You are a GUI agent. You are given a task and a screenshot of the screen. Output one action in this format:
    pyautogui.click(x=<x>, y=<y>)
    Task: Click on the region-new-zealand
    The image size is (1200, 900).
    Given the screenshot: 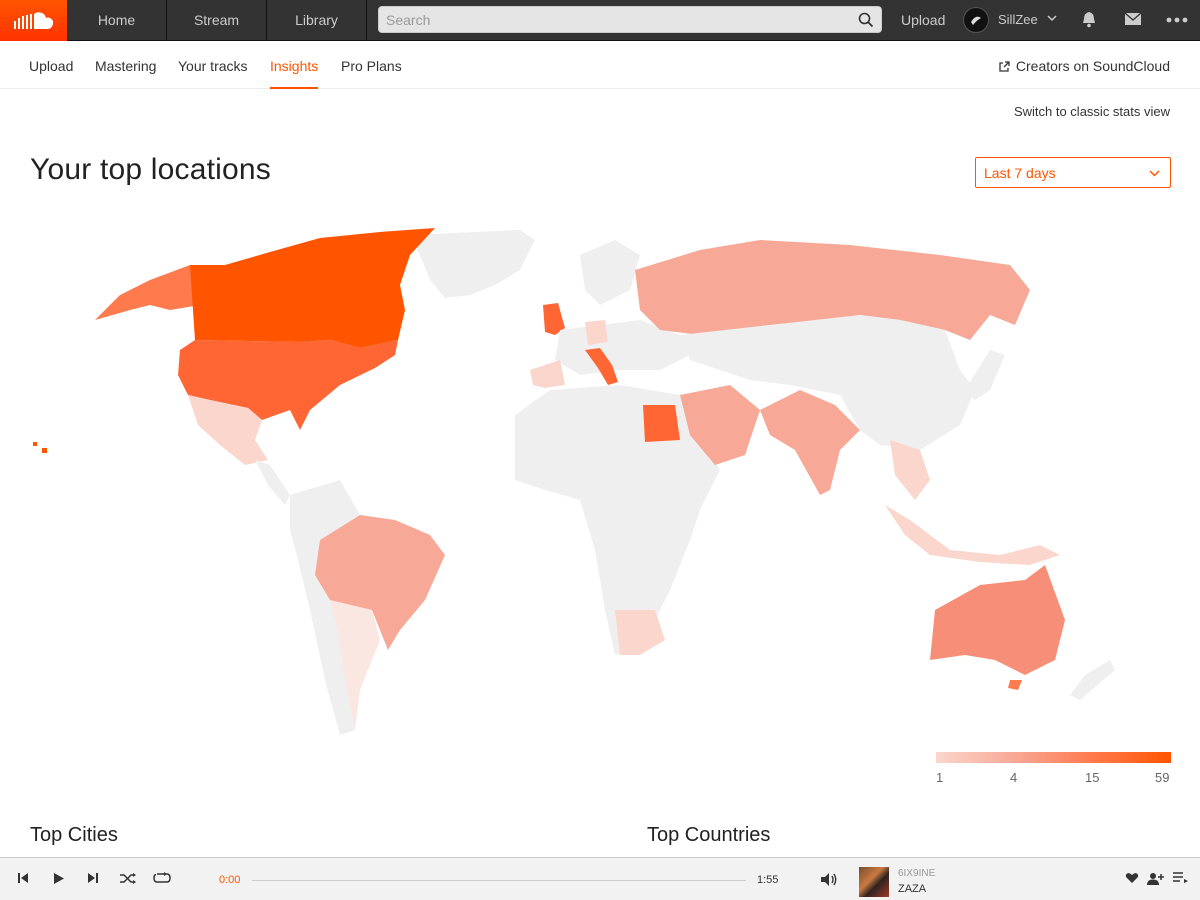 What is the action you would take?
    pyautogui.click(x=1092, y=680)
    